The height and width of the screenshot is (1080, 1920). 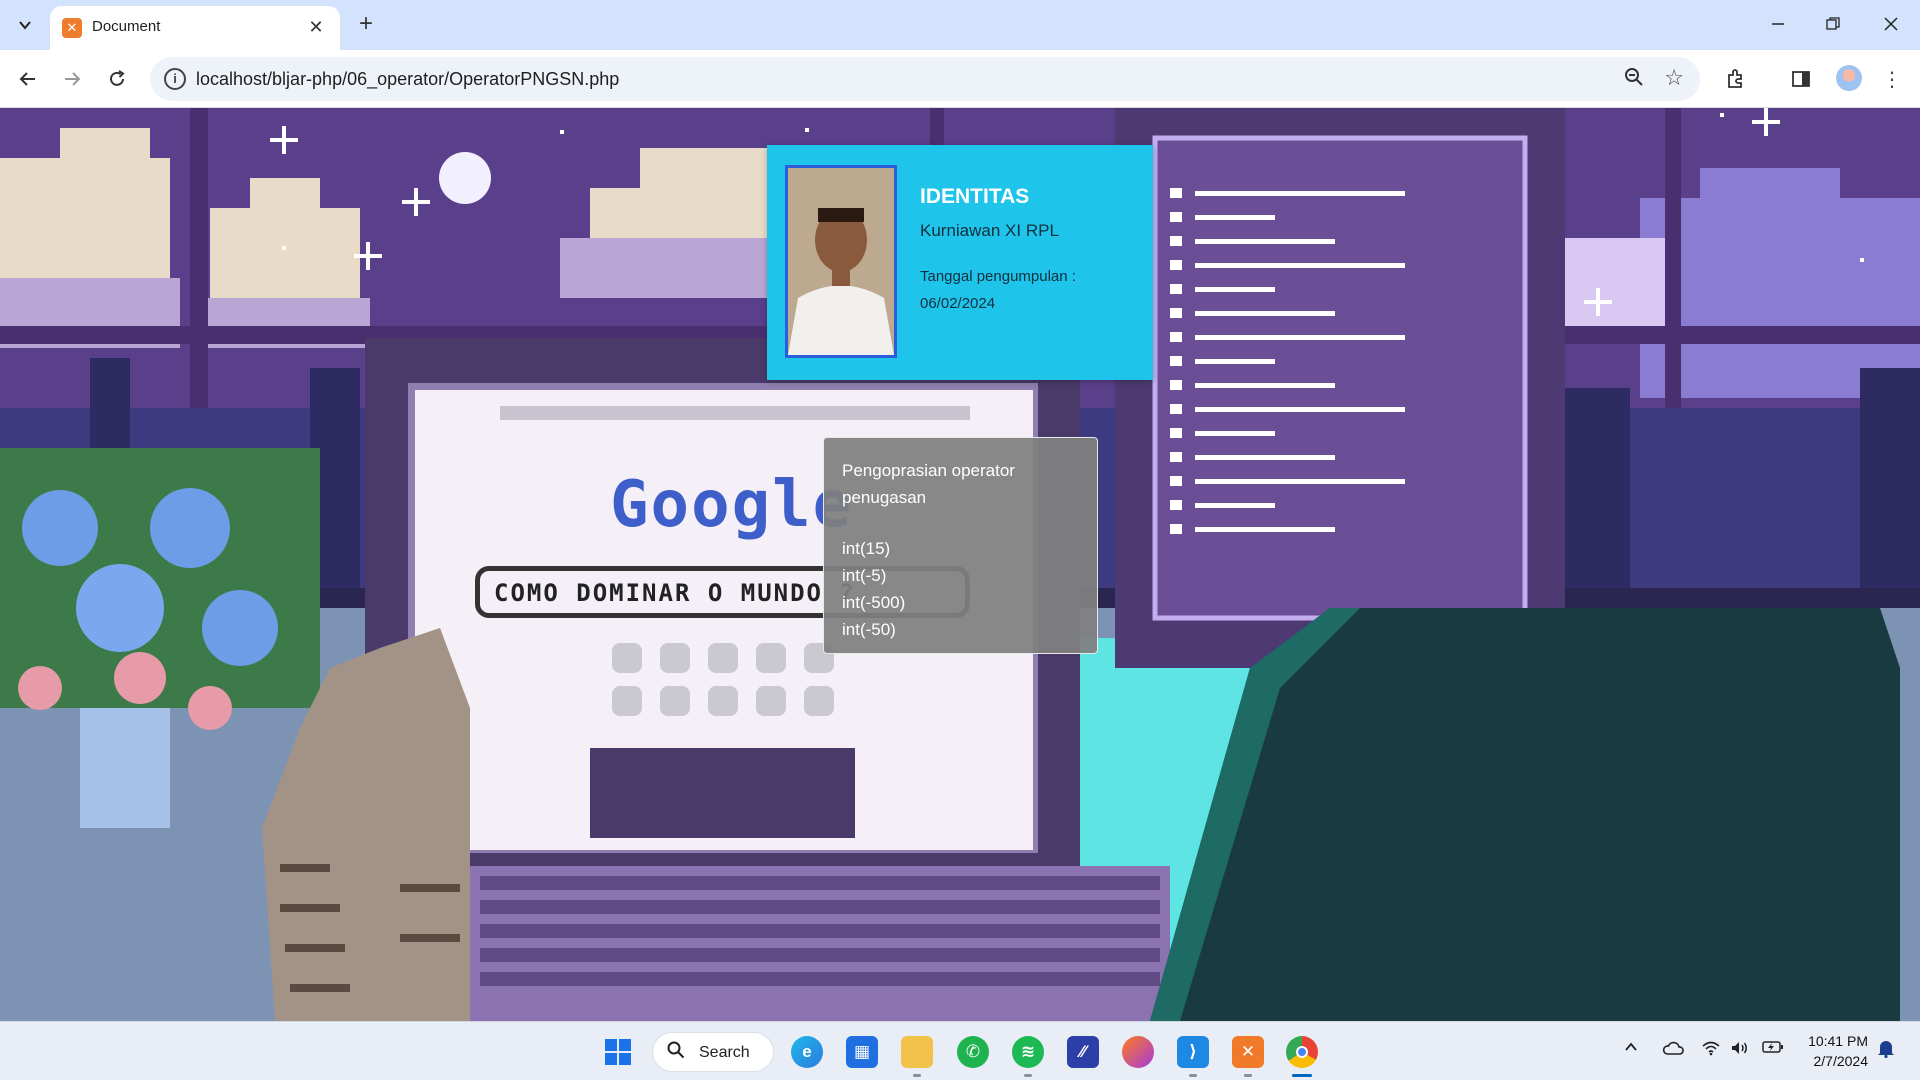 I want to click on bookmark-star-icon: ☆, so click(x=1674, y=78).